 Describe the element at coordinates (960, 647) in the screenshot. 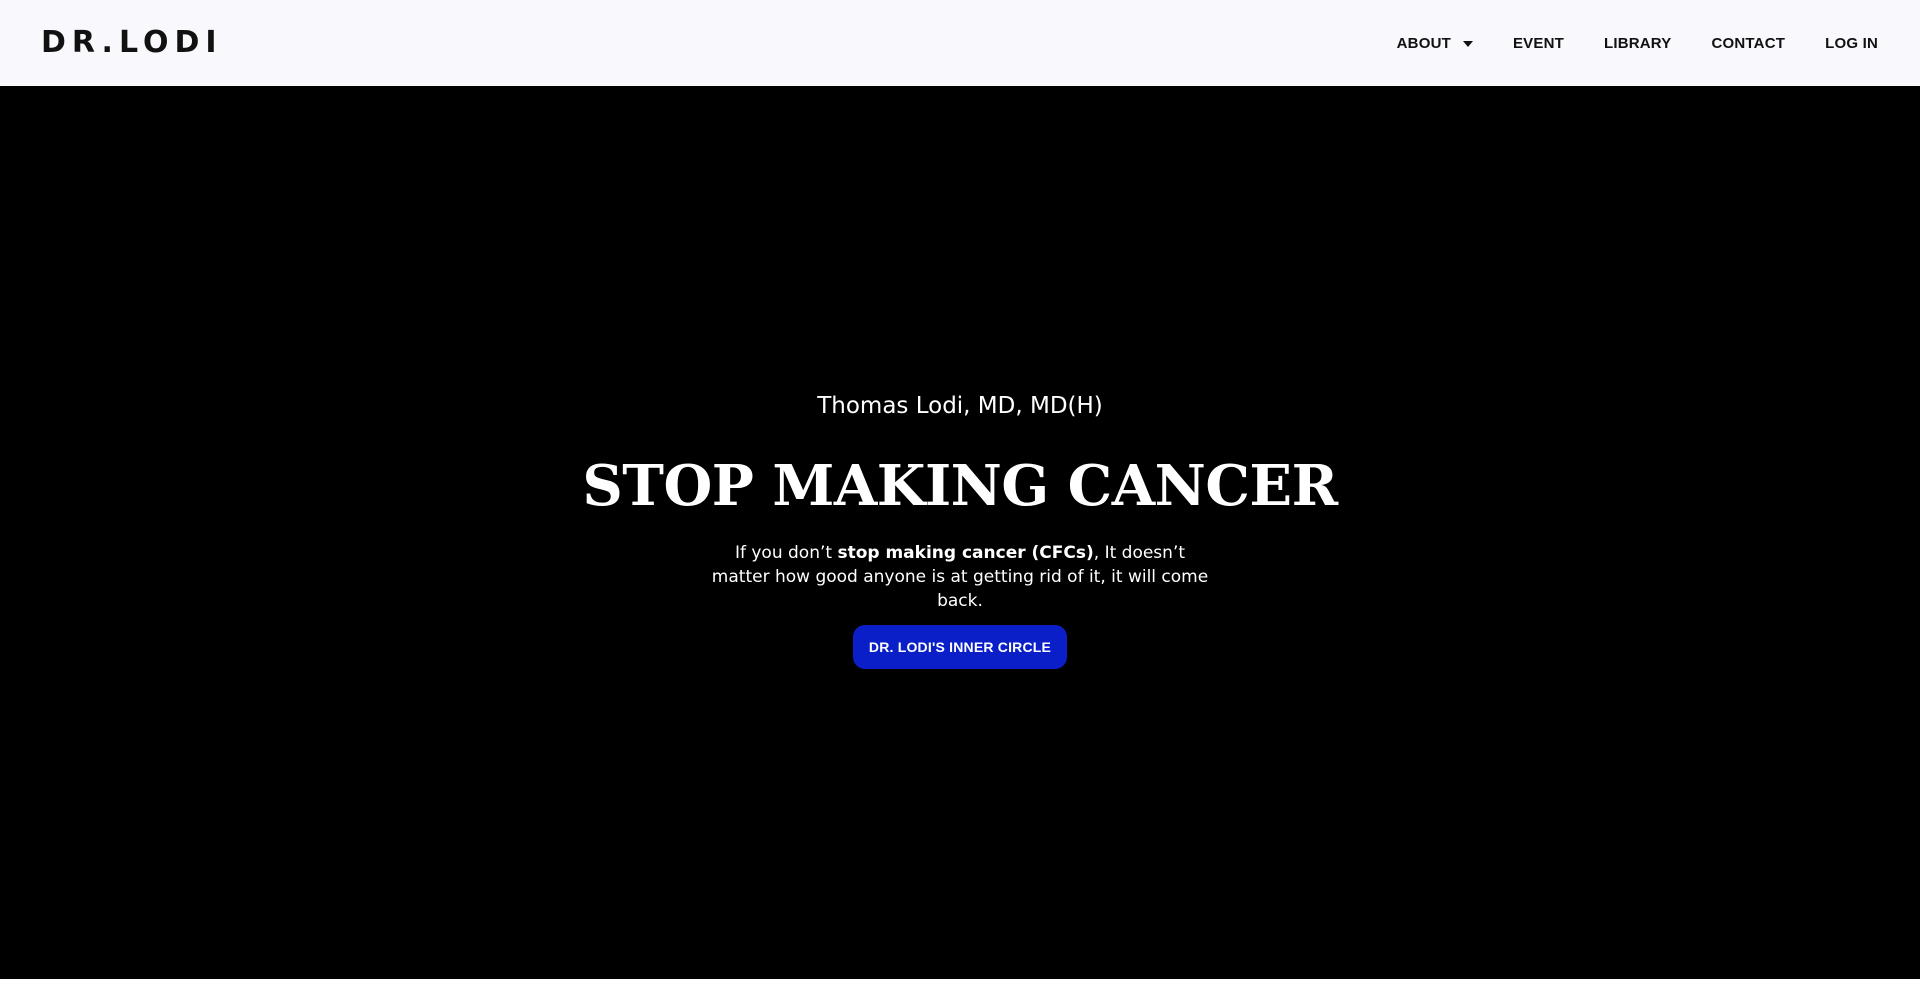

I see `inner-circle-button: DR. LODI'S INNER CIRCLE` at that location.